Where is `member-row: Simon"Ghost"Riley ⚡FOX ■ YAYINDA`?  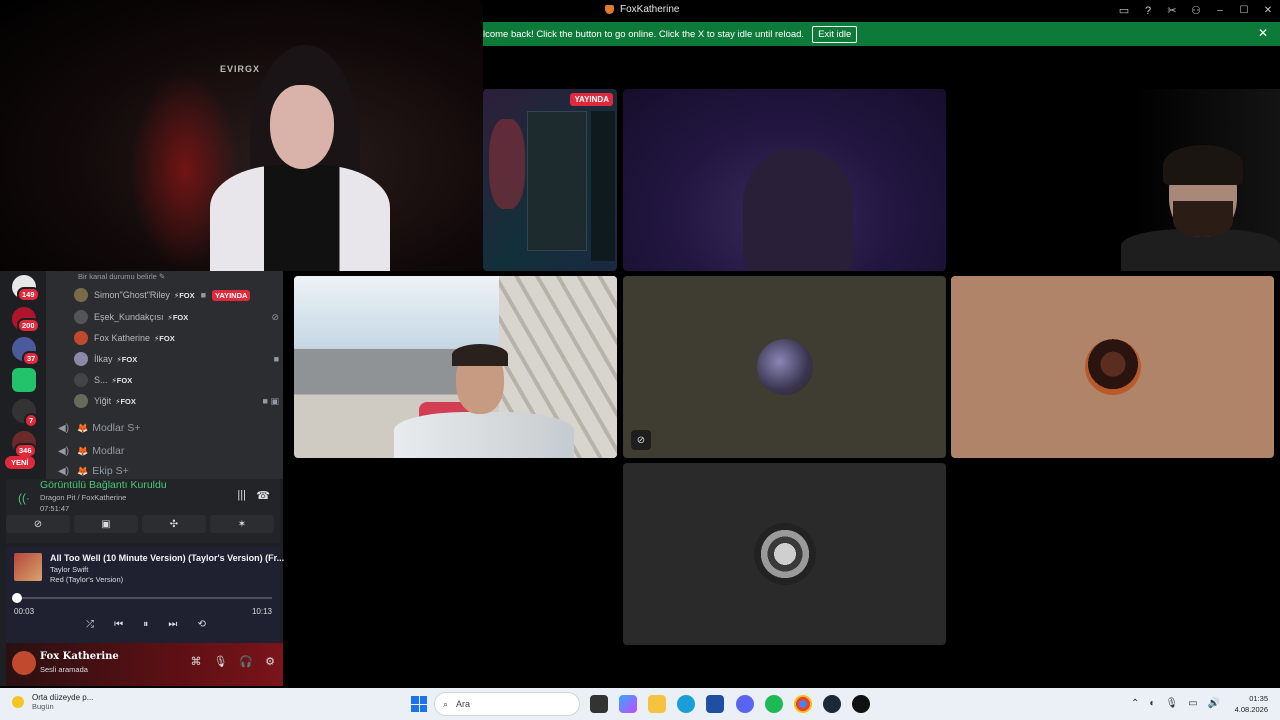 member-row: Simon"Ghost"Riley ⚡FOX ■ YAYINDA is located at coordinates (176, 295).